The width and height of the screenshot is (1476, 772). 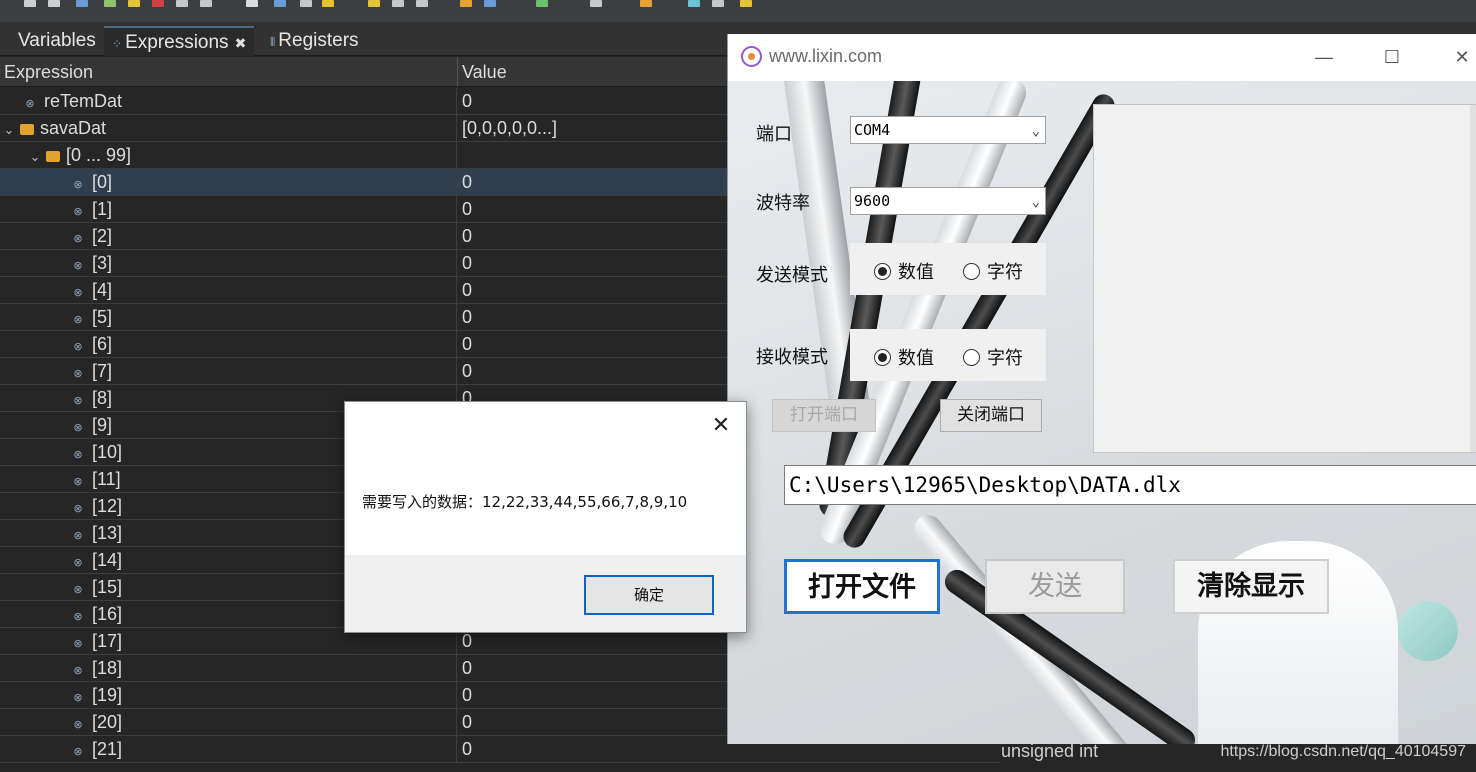 I want to click on expression-cell: ⊗ [19], so click(x=228, y=695).